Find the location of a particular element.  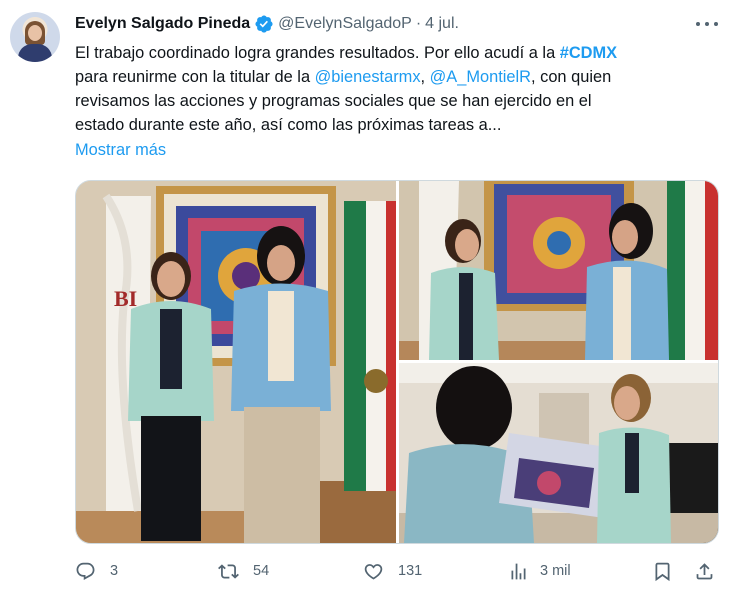

views-button: 3 mil is located at coordinates (539, 571).